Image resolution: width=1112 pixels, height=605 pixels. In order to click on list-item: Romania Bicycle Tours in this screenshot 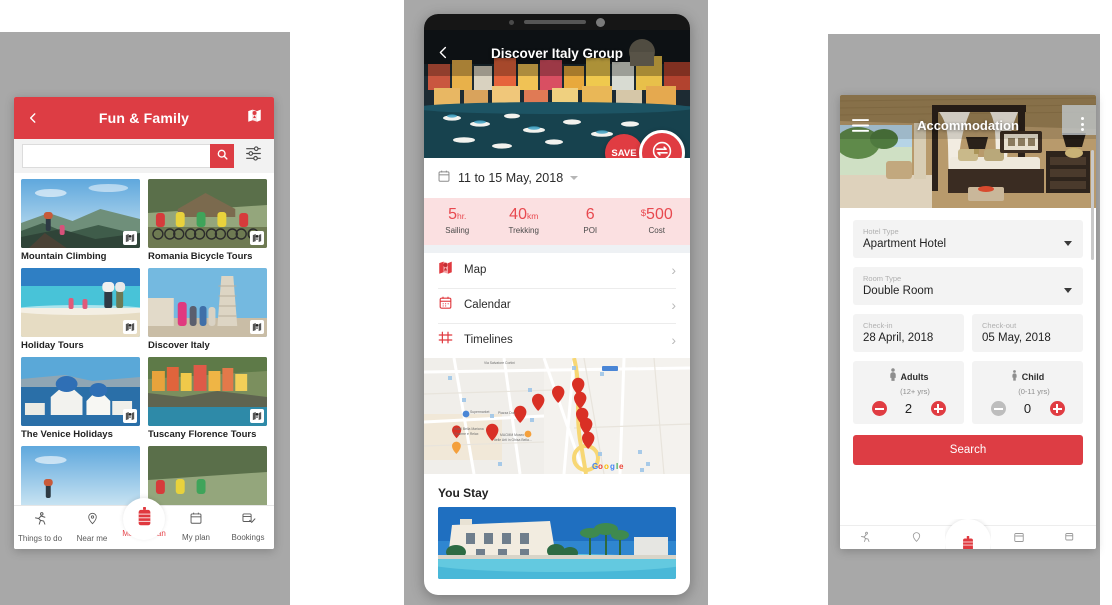, I will do `click(207, 220)`.